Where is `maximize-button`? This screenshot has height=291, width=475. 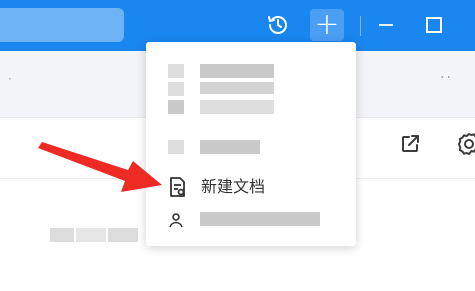
maximize-button is located at coordinates (434, 25).